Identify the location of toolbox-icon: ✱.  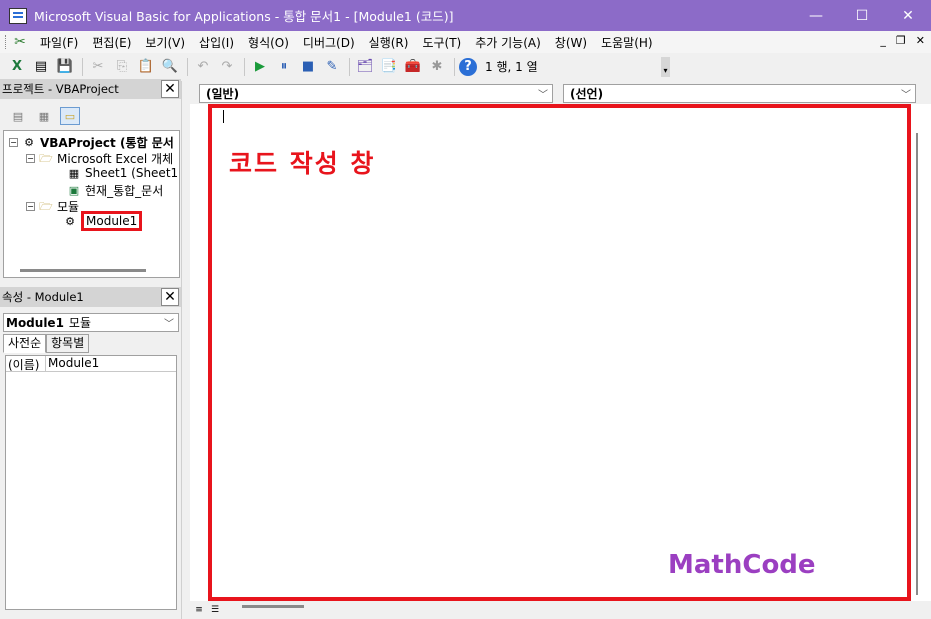
(437, 67).